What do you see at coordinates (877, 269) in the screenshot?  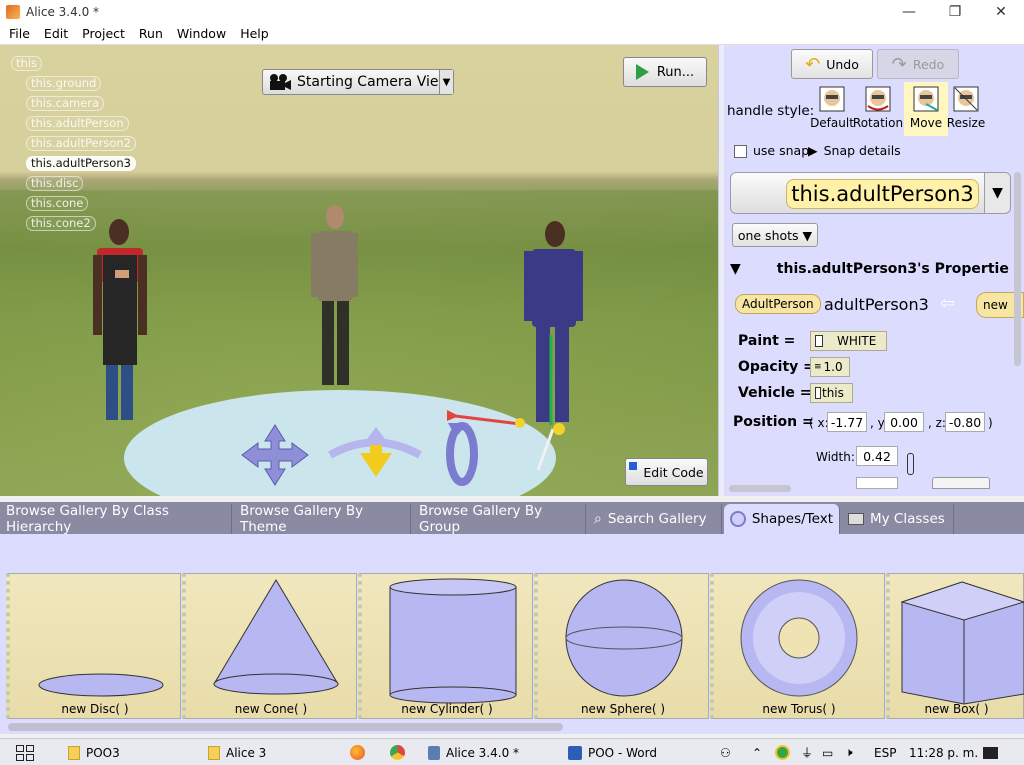 I see `properties-section-header: ▼ this.adultPerson3's Propertie` at bounding box center [877, 269].